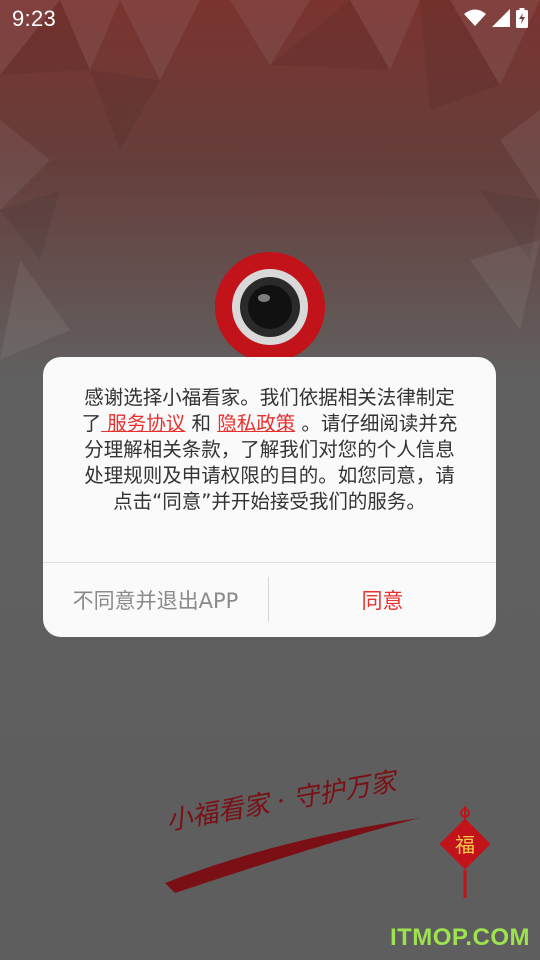 The height and width of the screenshot is (960, 540). What do you see at coordinates (256, 423) in the screenshot?
I see `privacy-policy-link: 隐私政策` at bounding box center [256, 423].